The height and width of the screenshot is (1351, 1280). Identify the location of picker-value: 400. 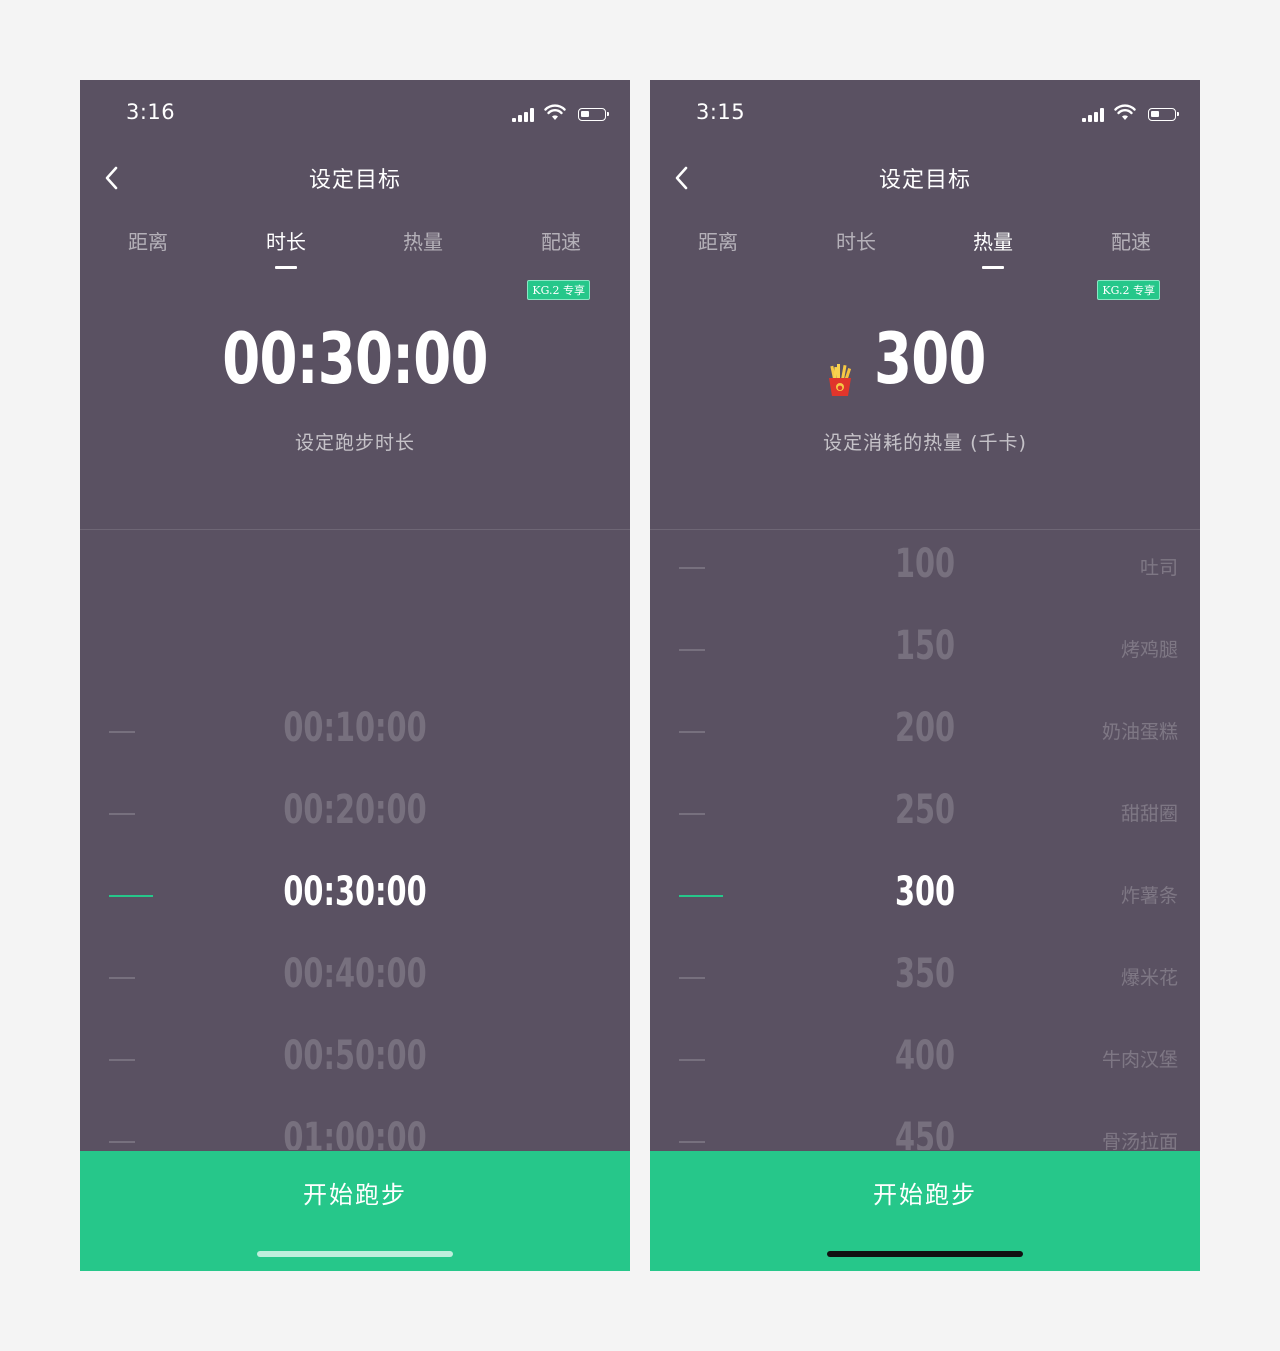
(925, 1056).